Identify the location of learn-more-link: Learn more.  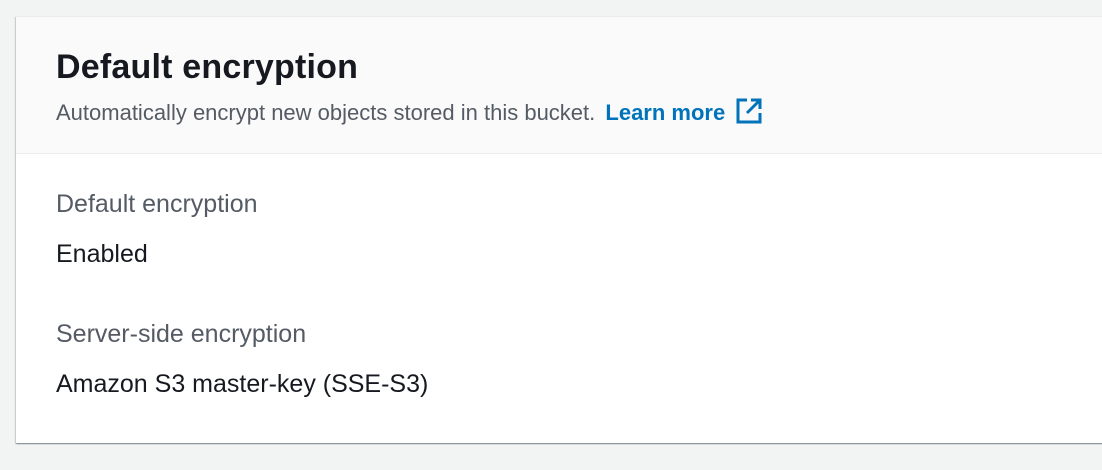
(665, 112).